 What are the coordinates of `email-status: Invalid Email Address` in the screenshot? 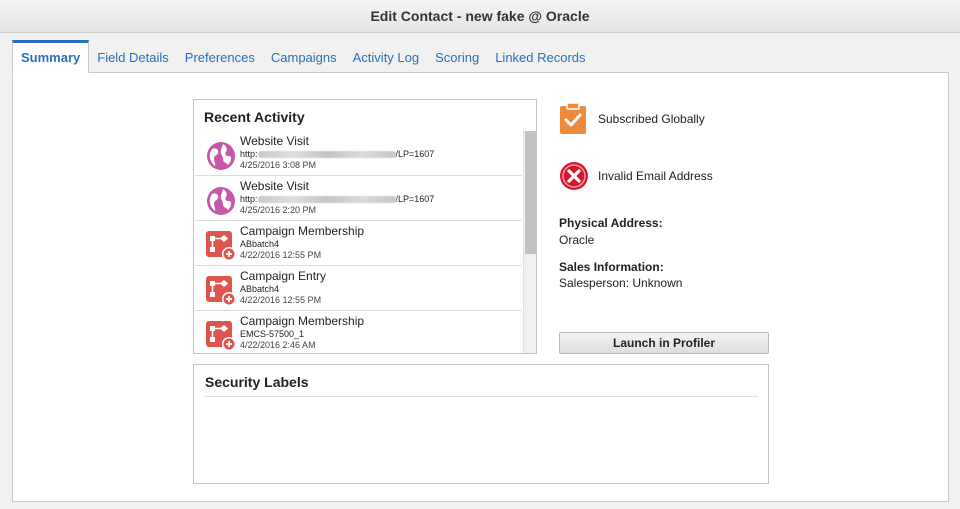 It's located at (636, 176).